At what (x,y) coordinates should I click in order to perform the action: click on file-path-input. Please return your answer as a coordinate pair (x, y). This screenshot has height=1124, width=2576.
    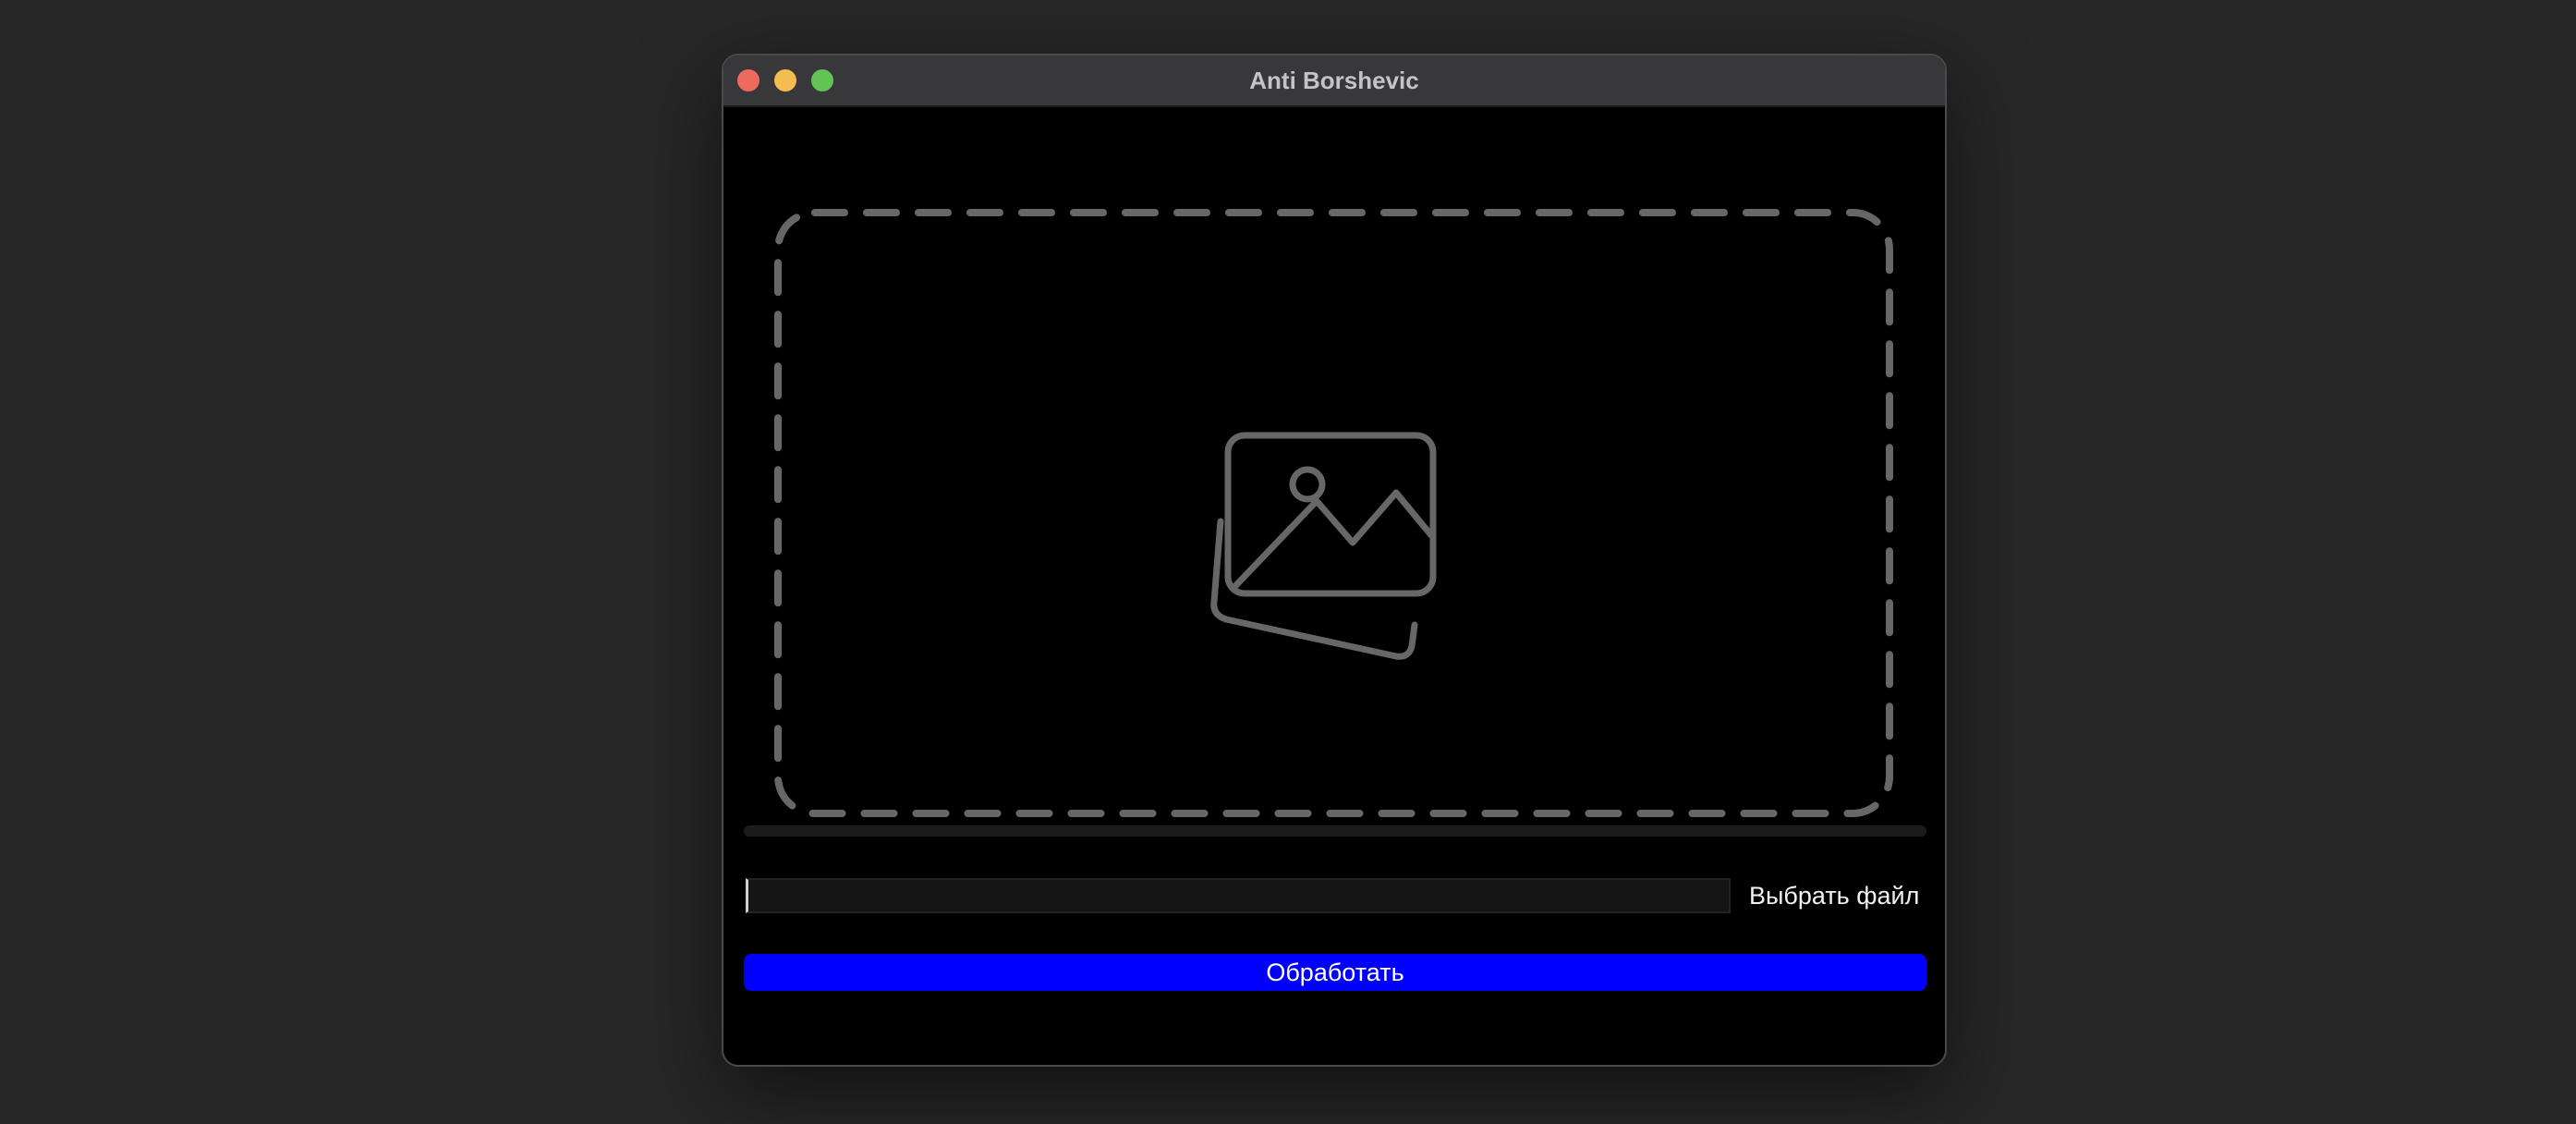
    Looking at the image, I should click on (1238, 895).